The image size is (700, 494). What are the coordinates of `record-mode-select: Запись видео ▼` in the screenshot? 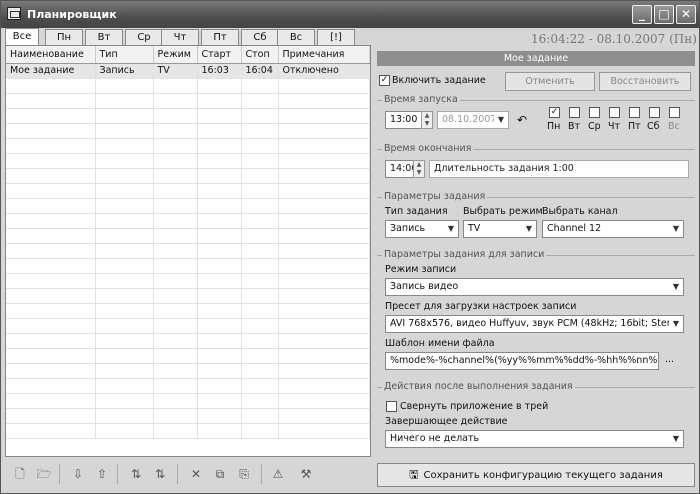 It's located at (534, 287).